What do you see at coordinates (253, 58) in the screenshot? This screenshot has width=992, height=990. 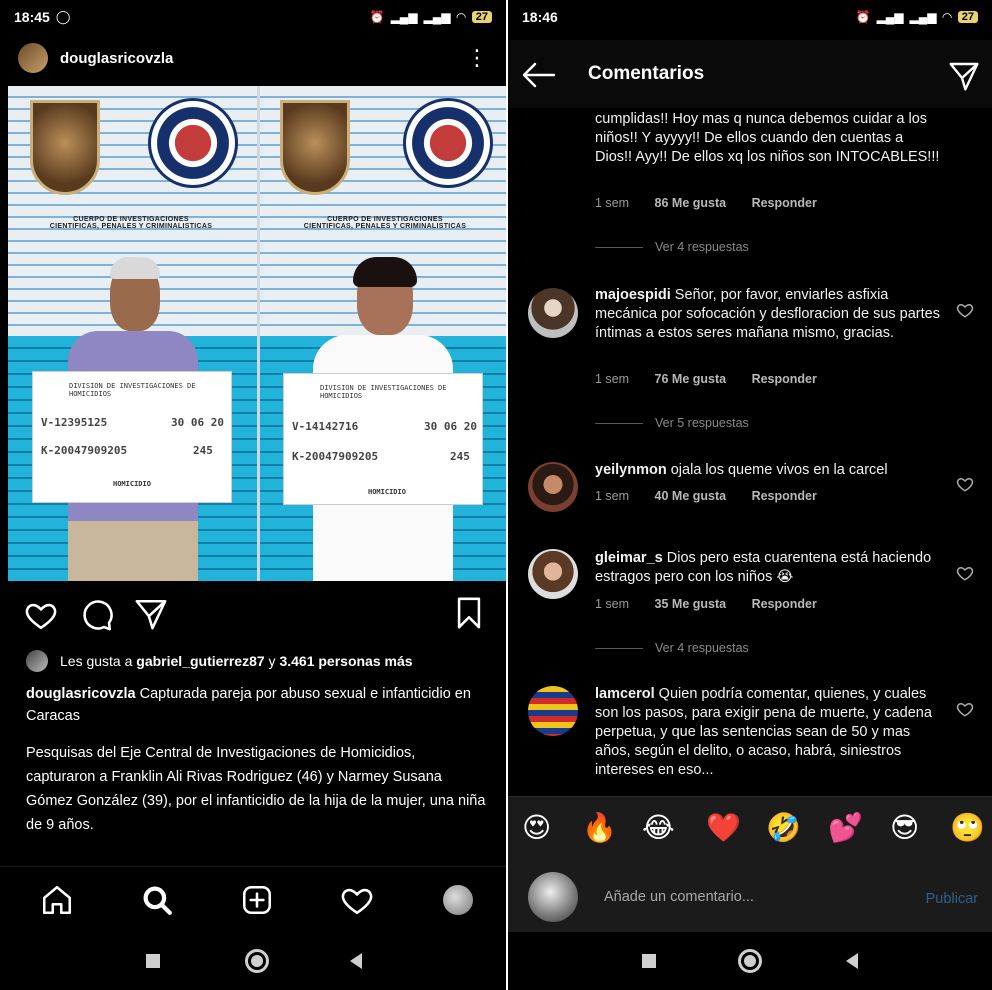 I see `post-header: douglasricovzla ⋮` at bounding box center [253, 58].